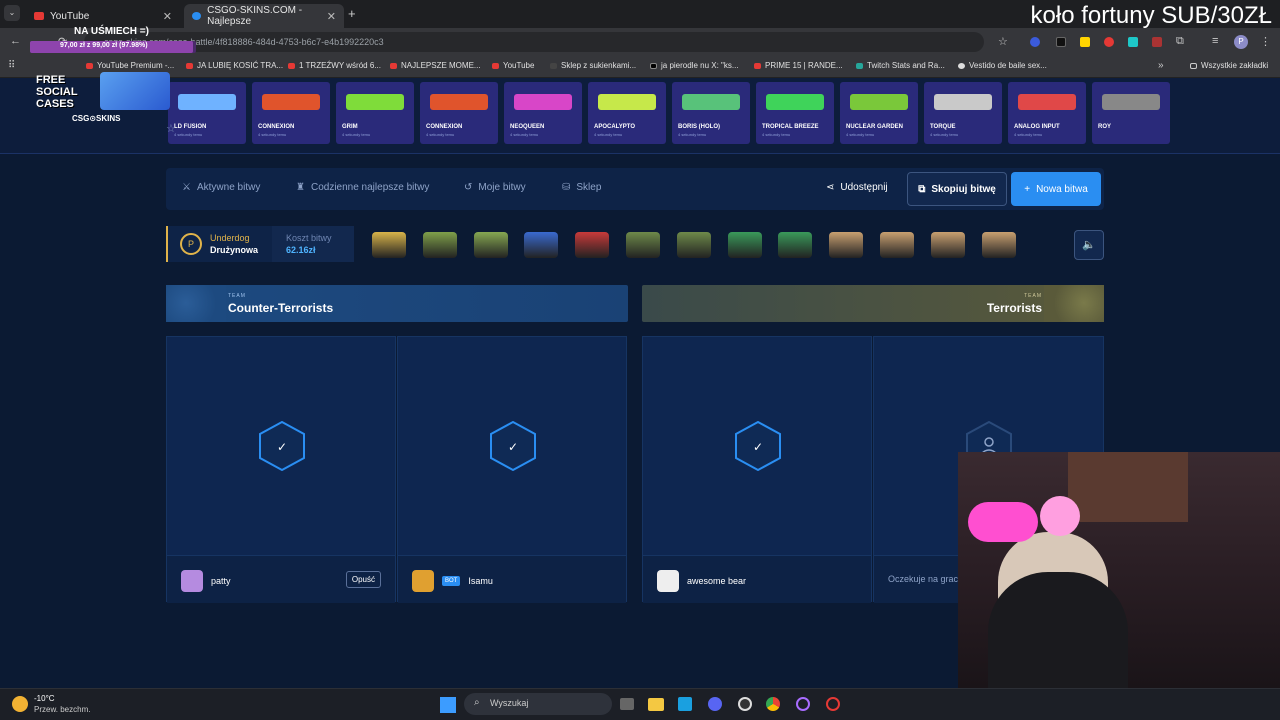 This screenshot has height=720, width=1280. What do you see at coordinates (1229, 65) in the screenshot?
I see `all-bookmarks: Wszystkie zakładki` at bounding box center [1229, 65].